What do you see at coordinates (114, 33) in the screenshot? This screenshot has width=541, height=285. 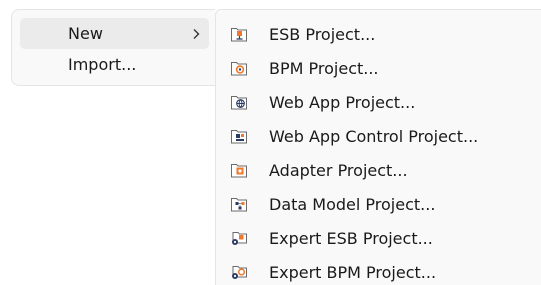 I see `menu-item-new: New` at bounding box center [114, 33].